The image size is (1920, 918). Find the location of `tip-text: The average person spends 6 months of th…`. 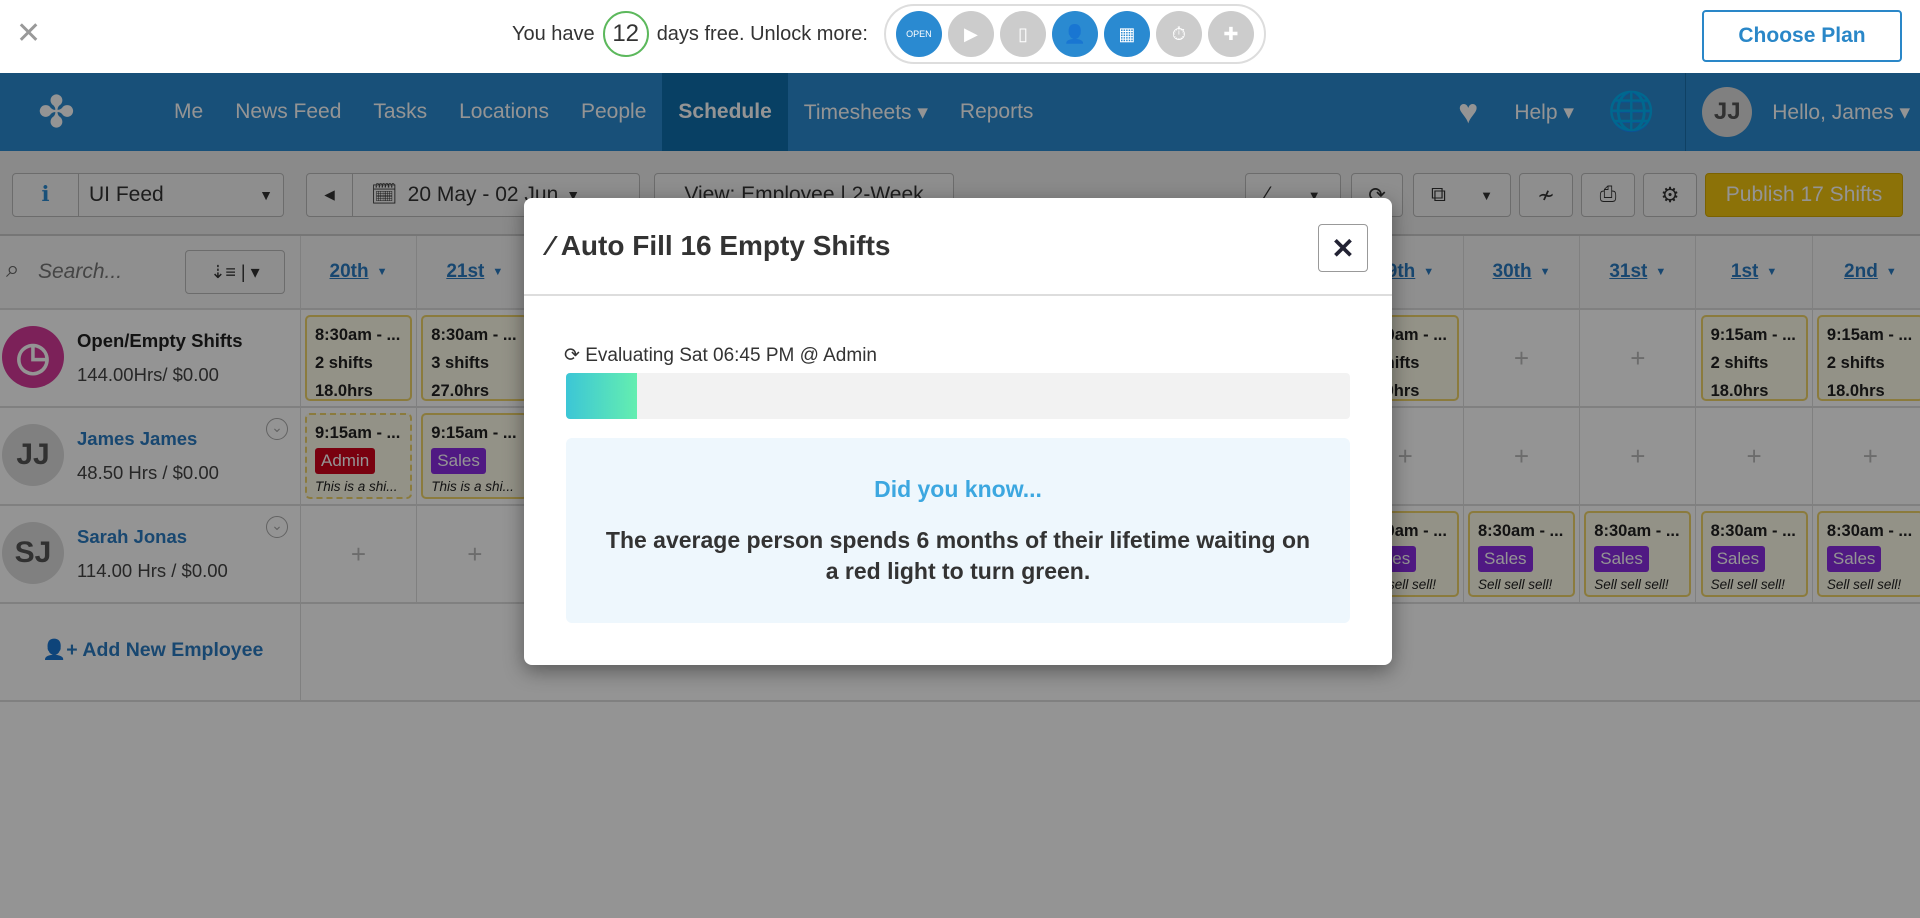

tip-text: The average person spends 6 months of th… is located at coordinates (958, 555).